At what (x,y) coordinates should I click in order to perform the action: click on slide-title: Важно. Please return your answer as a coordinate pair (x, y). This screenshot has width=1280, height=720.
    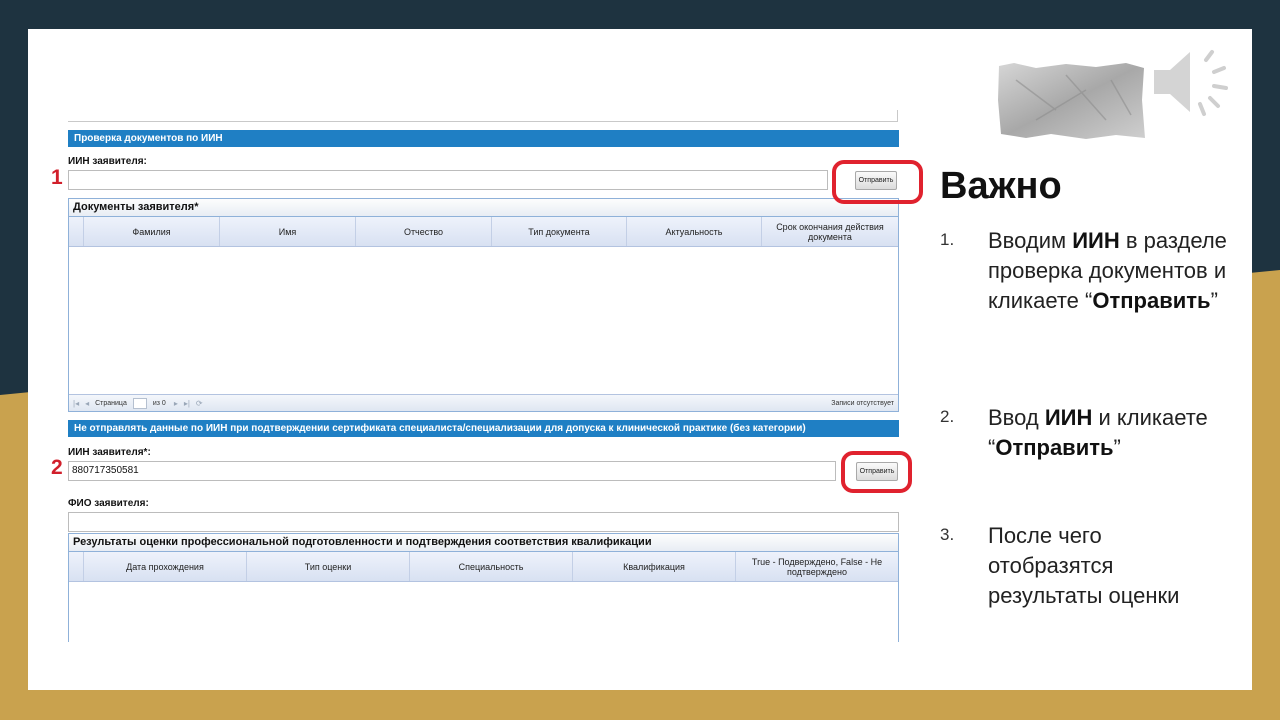
    Looking at the image, I should click on (1001, 186).